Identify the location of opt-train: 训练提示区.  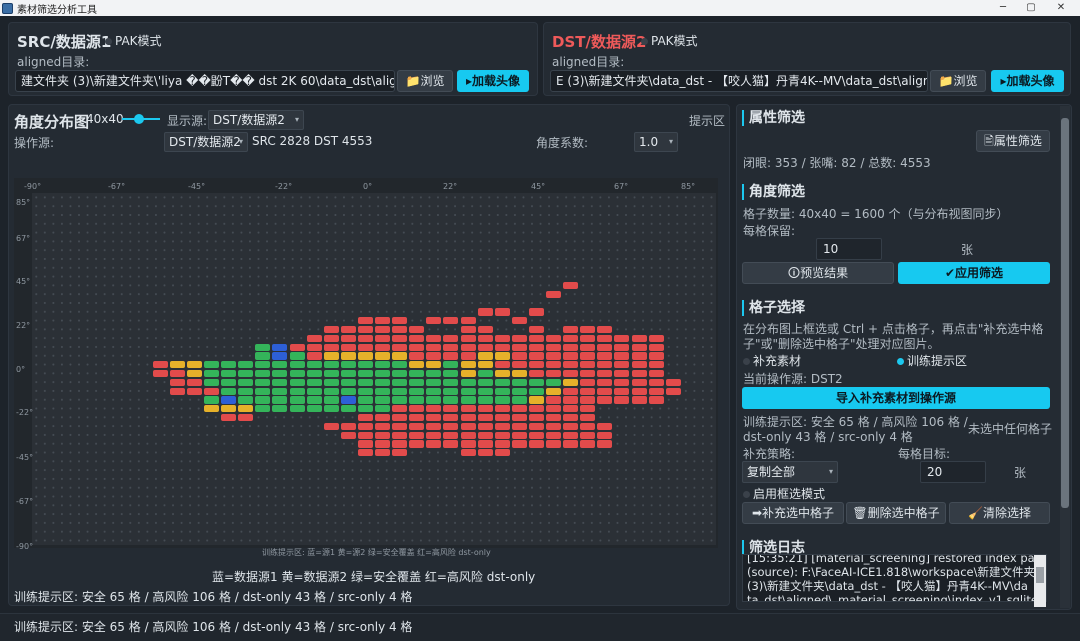
(932, 360).